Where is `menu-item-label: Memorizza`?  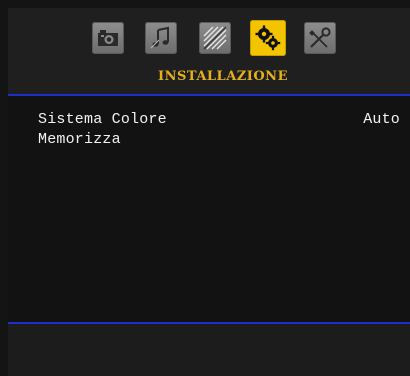
menu-item-label: Memorizza is located at coordinates (79, 139).